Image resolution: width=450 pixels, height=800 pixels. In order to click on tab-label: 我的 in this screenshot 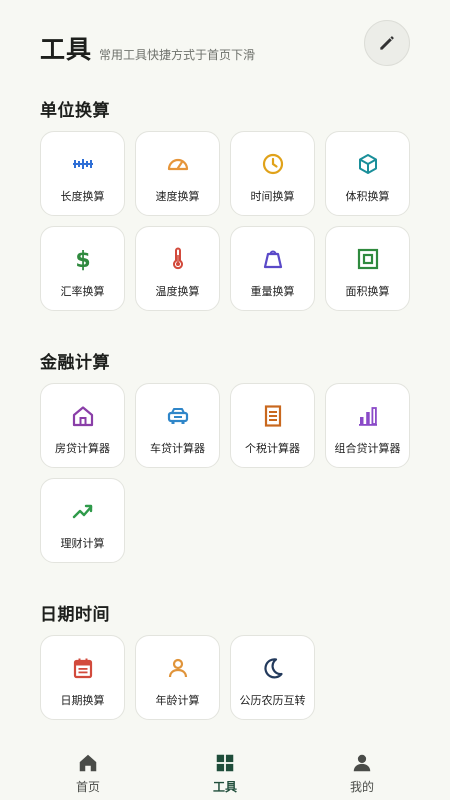, I will do `click(361, 787)`.